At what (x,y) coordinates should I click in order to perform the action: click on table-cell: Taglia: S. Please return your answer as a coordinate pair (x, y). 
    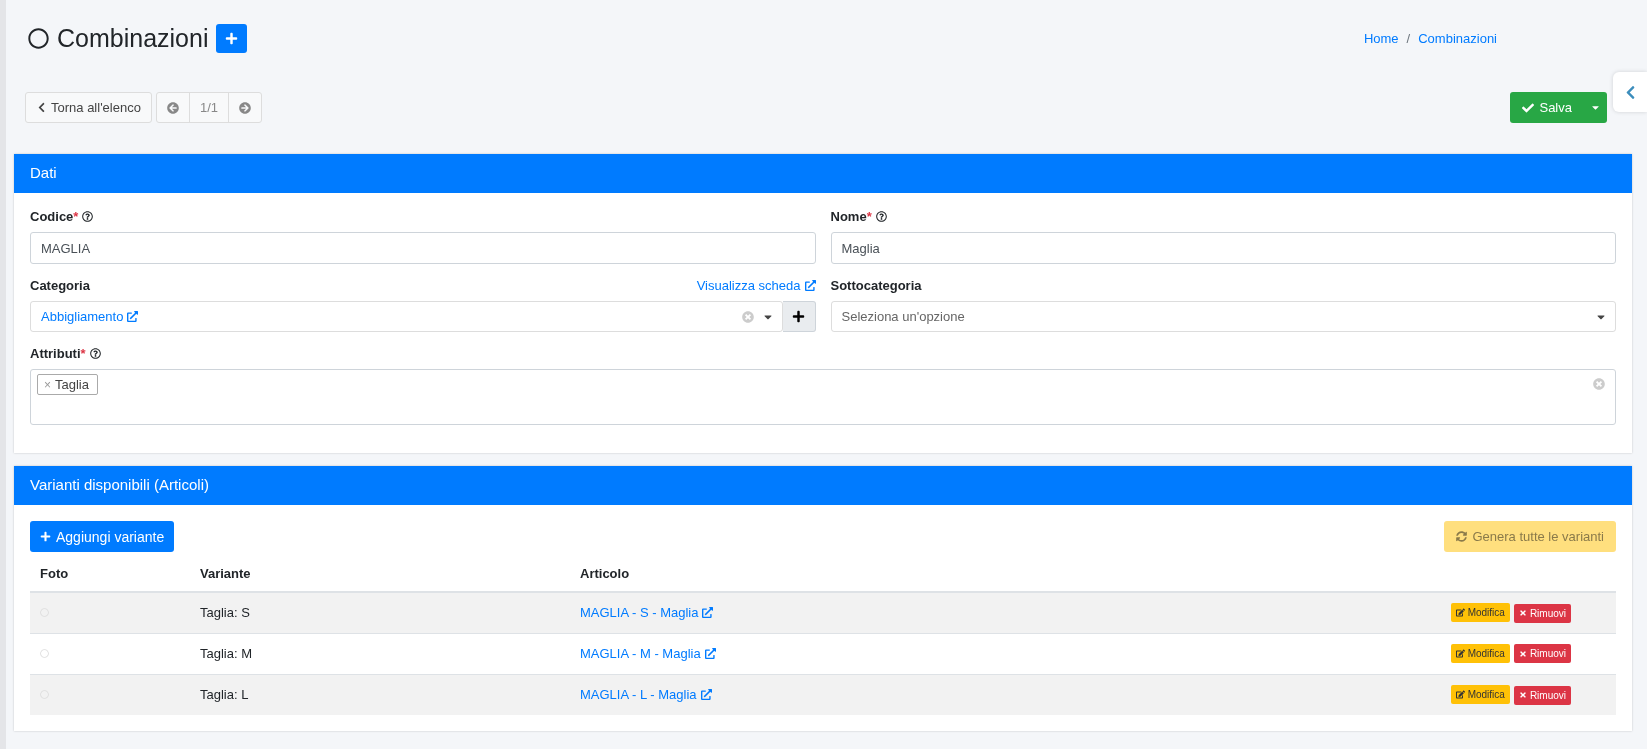
    Looking at the image, I should click on (380, 612).